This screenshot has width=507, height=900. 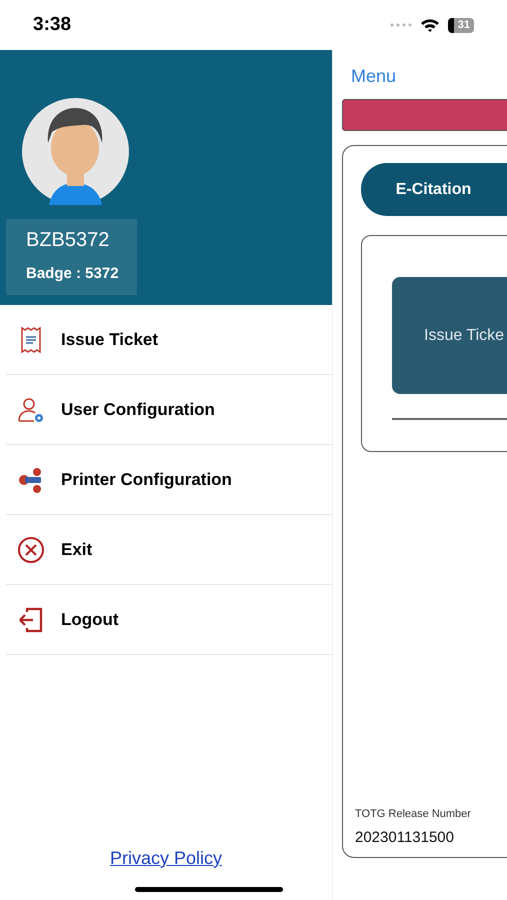 I want to click on user-id: BZB5372, so click(x=68, y=240).